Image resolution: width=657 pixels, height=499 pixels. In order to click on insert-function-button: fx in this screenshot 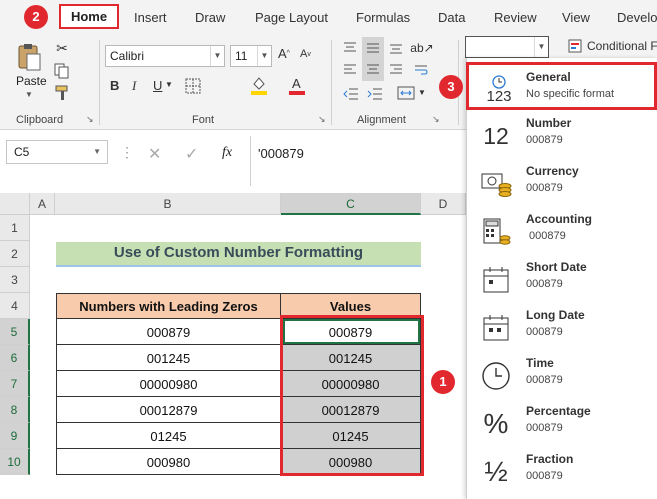, I will do `click(227, 153)`.